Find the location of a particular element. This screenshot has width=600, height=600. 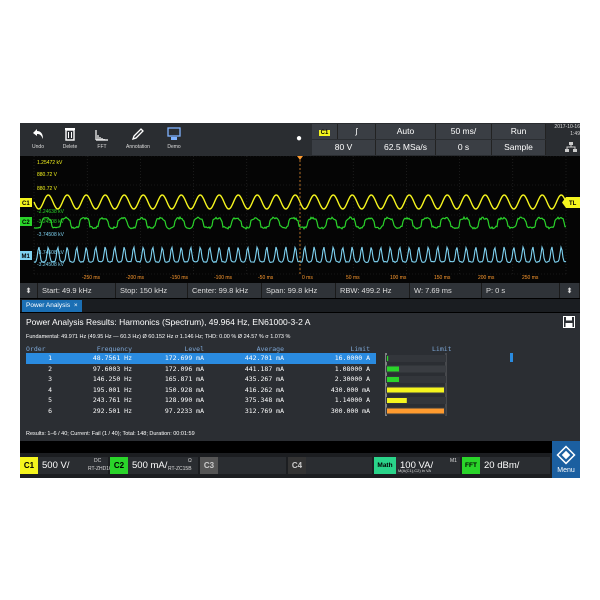

c2-scale-2: -3.24508 kV is located at coordinates (51, 222).